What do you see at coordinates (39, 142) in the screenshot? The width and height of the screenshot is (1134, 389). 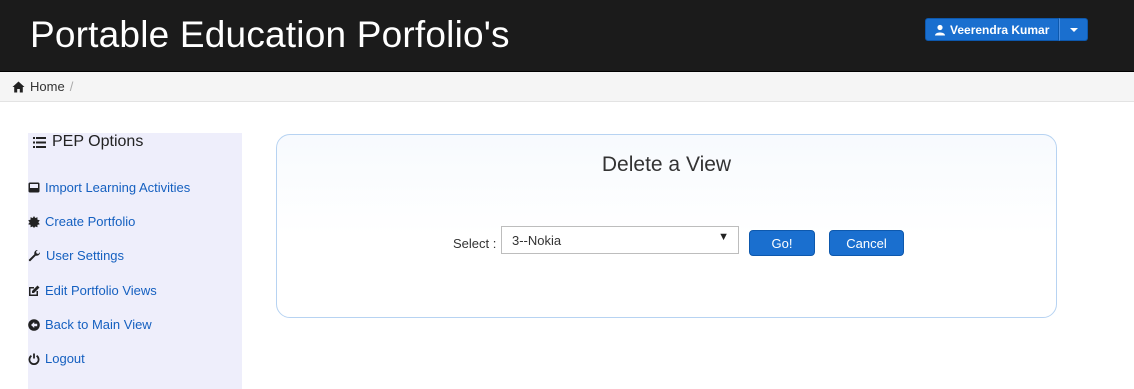 I see `list-icon` at bounding box center [39, 142].